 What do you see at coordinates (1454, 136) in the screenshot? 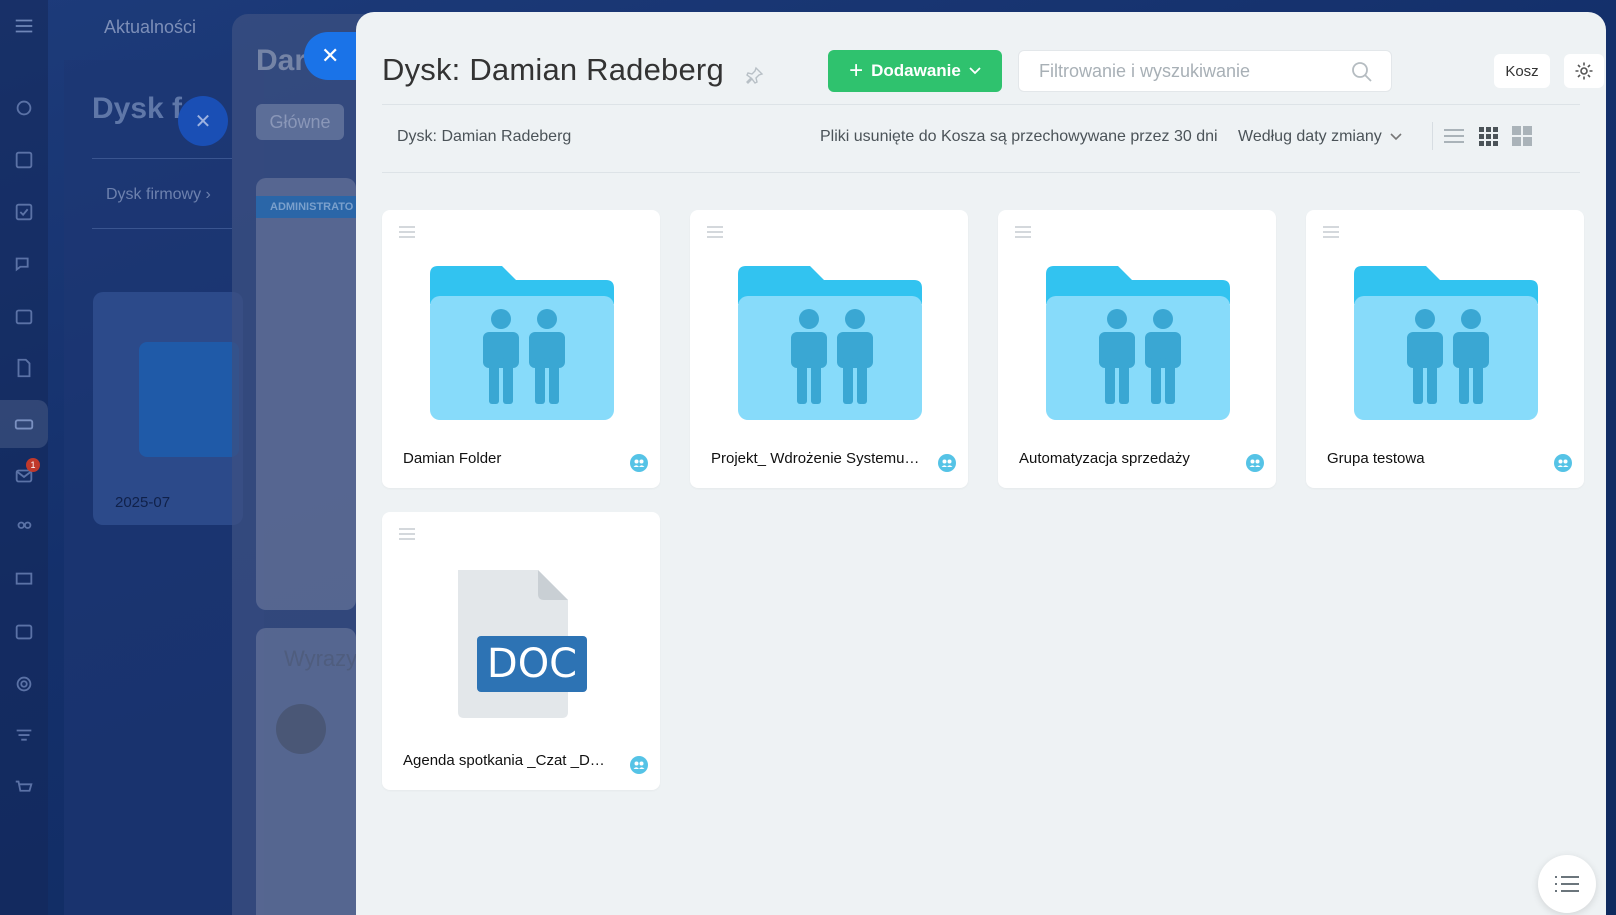
I see `list-view-icon` at bounding box center [1454, 136].